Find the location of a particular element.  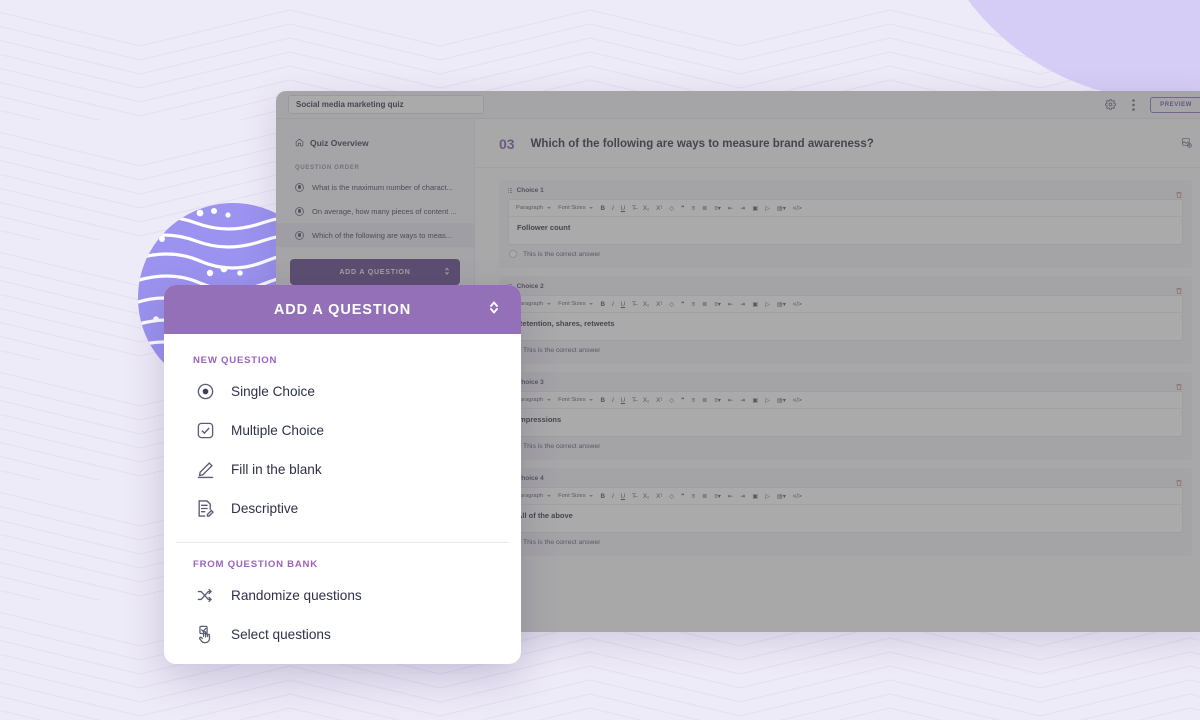

sidebar-item-quiz-overview: Quiz Overview is located at coordinates (375, 143).